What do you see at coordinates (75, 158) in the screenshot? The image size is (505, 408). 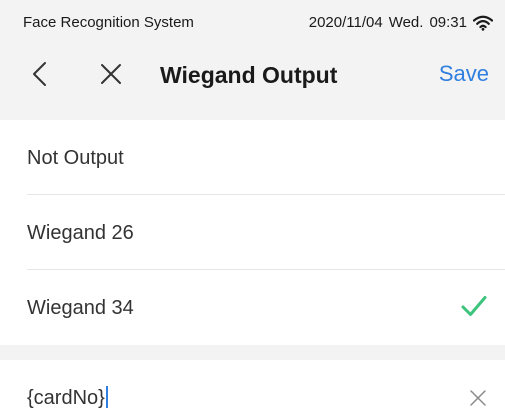 I see `option-label: Not Output` at bounding box center [75, 158].